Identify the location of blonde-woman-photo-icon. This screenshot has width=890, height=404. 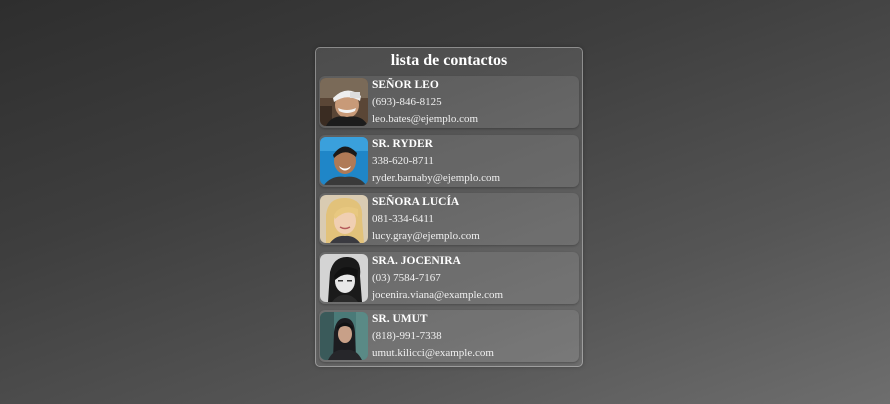
(344, 219).